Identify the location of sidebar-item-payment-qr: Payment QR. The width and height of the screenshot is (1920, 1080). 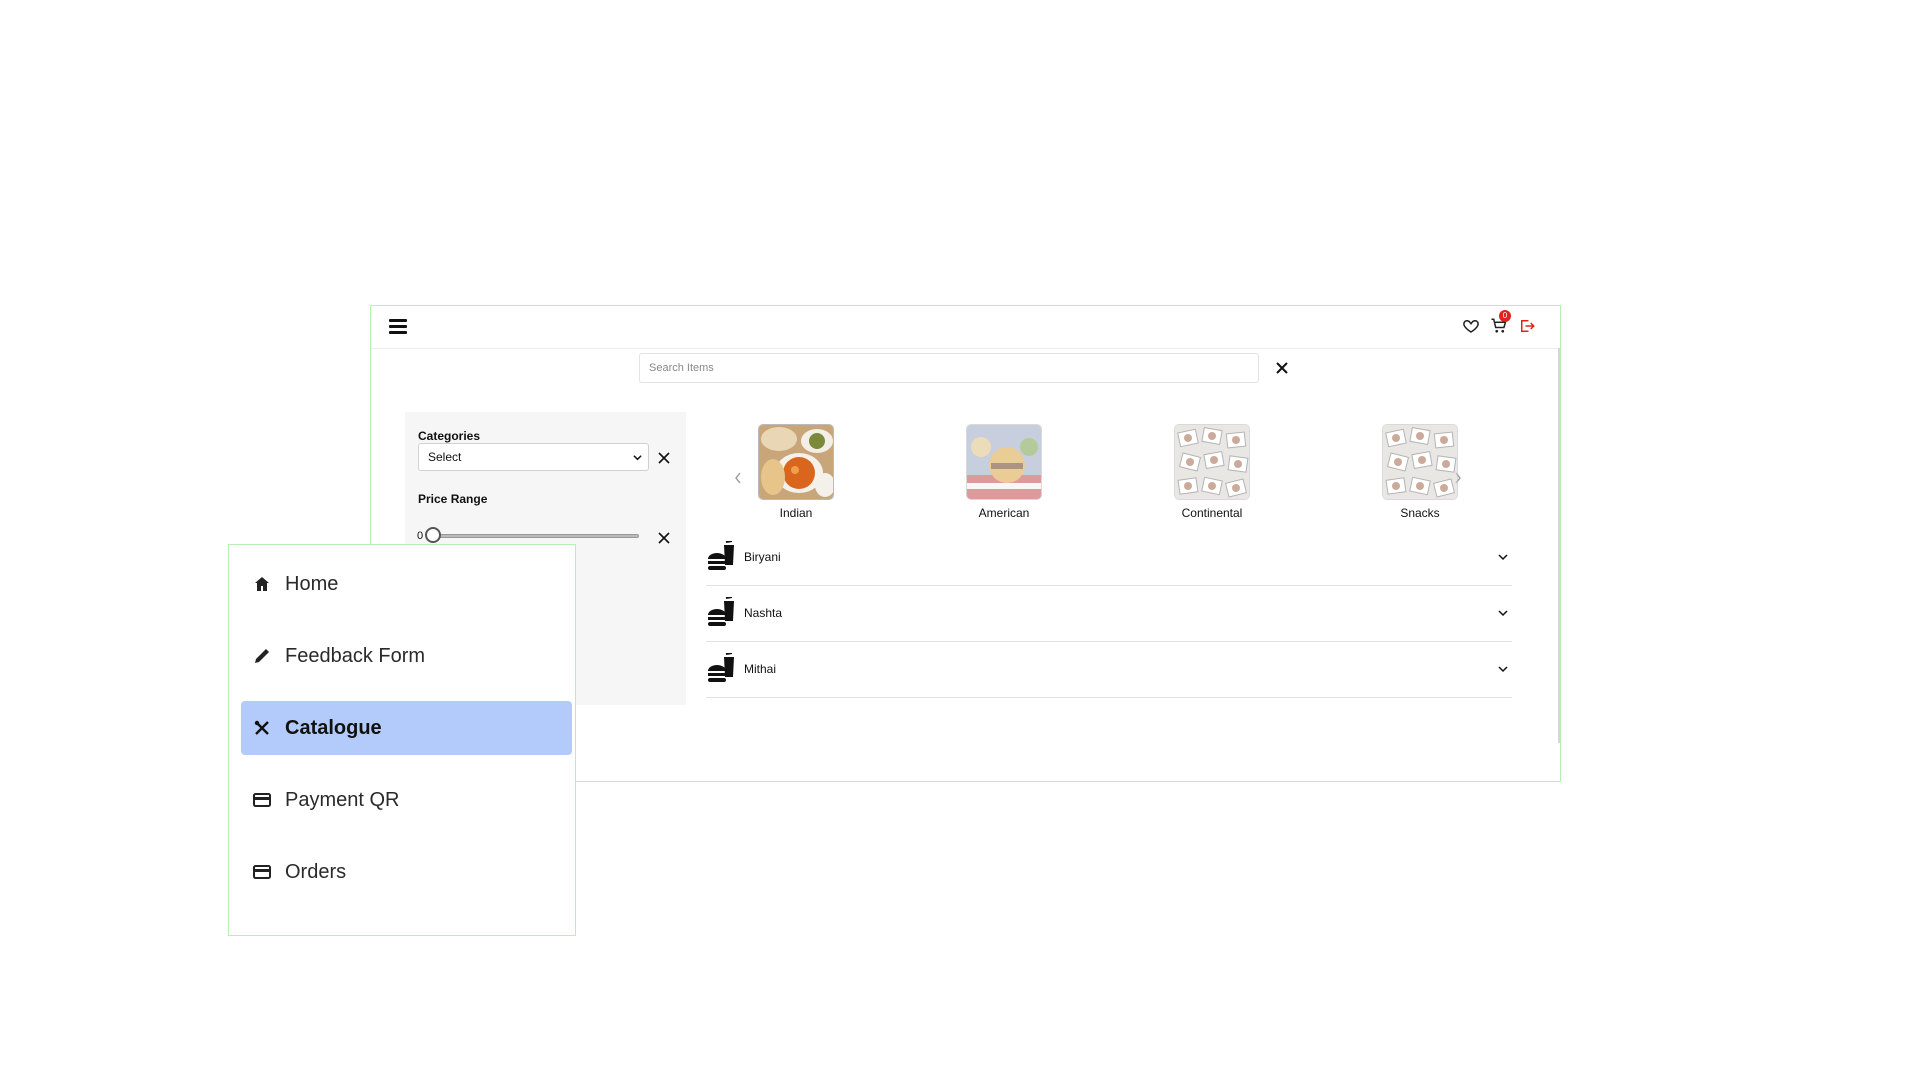
(406, 800).